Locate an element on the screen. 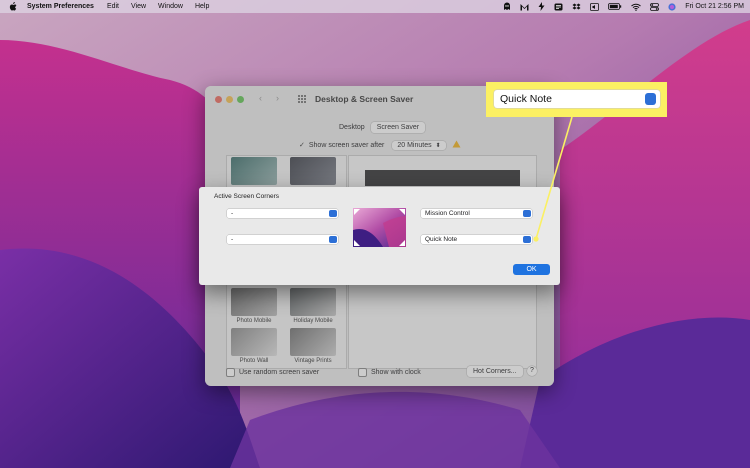 This screenshot has width=750, height=468. screen-corners-preview is located at coordinates (379, 227).